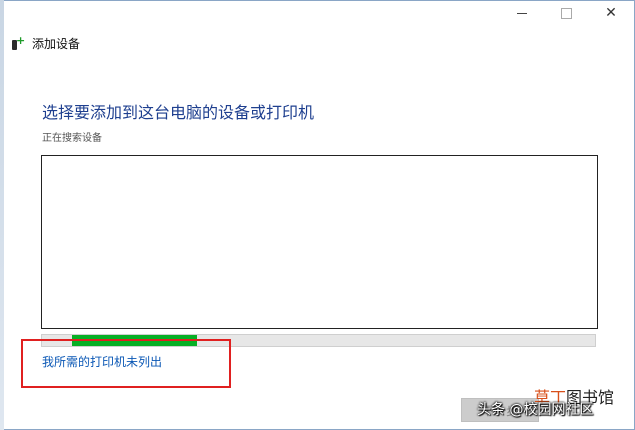 This screenshot has width=635, height=430. I want to click on background-window-edge, so click(2, 215).